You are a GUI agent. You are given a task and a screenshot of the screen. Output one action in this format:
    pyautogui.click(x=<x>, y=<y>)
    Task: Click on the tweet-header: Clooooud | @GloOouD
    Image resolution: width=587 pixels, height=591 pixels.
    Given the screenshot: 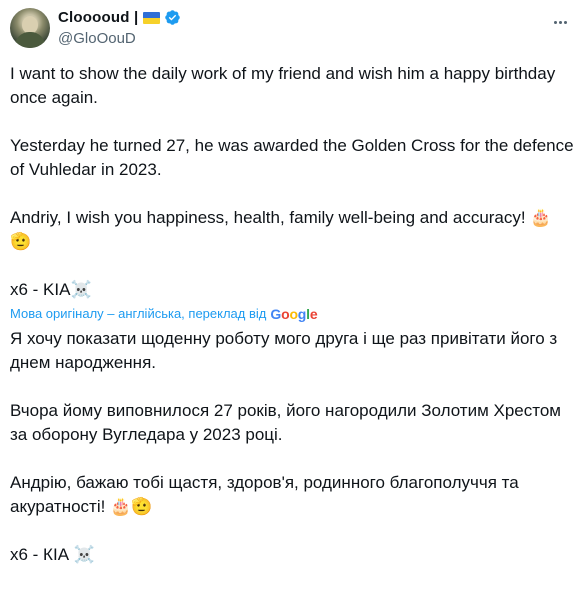 What is the action you would take?
    pyautogui.click(x=293, y=30)
    